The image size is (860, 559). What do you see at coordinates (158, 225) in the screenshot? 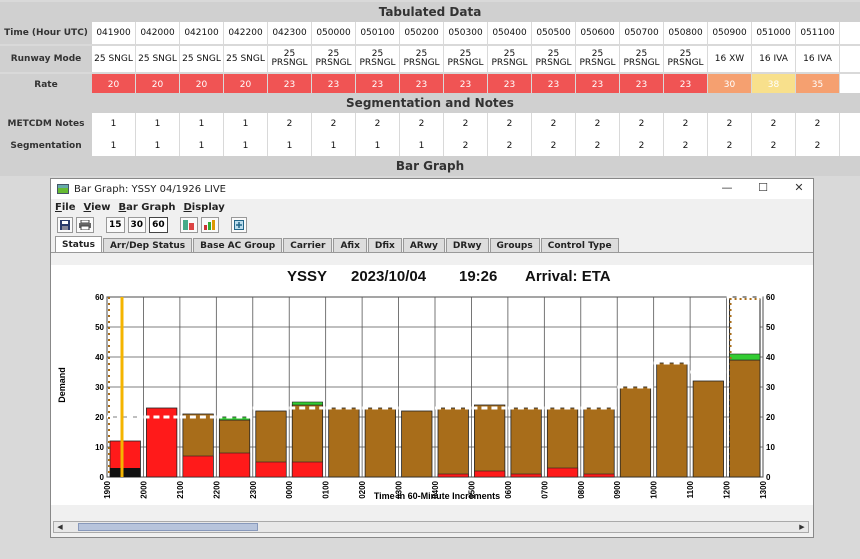
I see `interval-60-button: 60` at bounding box center [158, 225].